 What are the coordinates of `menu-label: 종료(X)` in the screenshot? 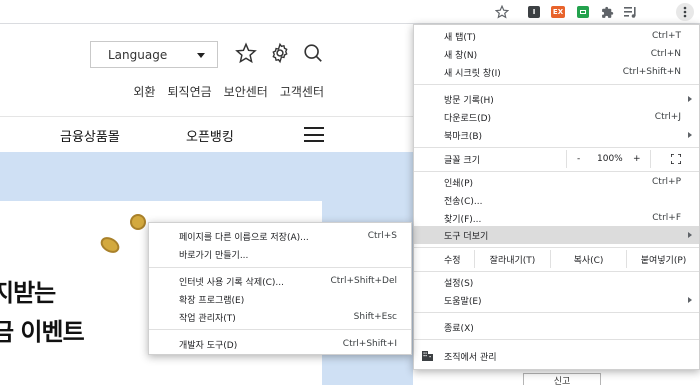 It's located at (459, 328).